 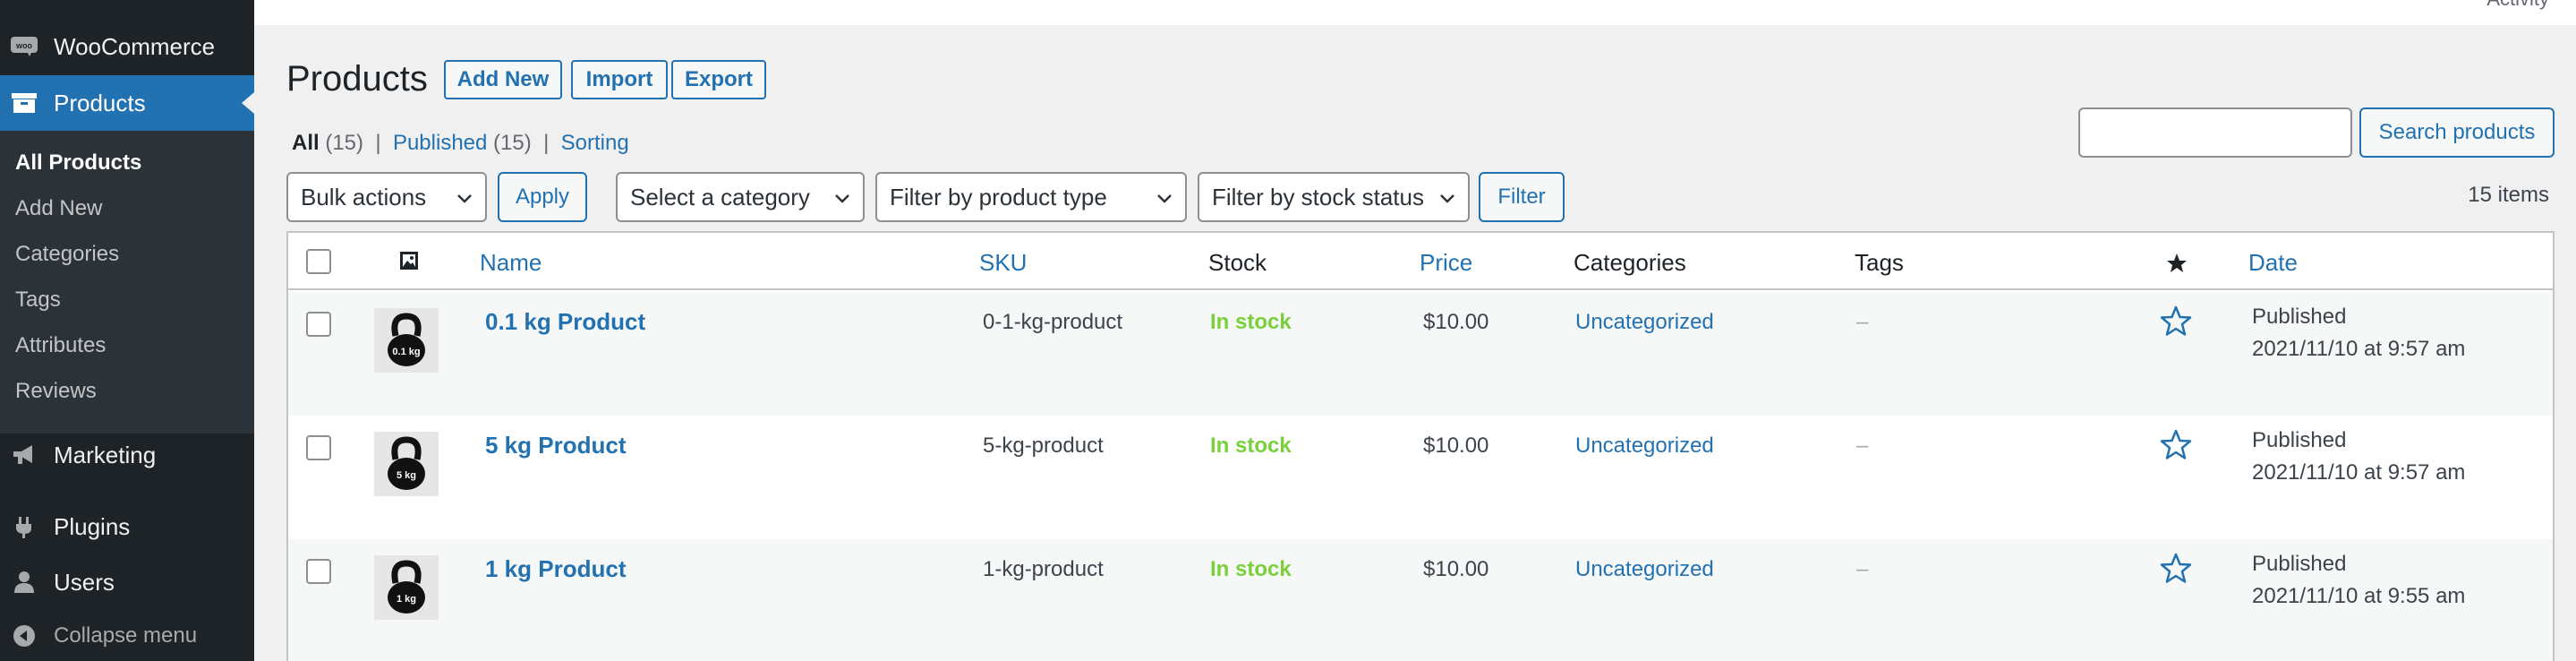 What do you see at coordinates (1446, 263) in the screenshot?
I see `column-price-header: Price` at bounding box center [1446, 263].